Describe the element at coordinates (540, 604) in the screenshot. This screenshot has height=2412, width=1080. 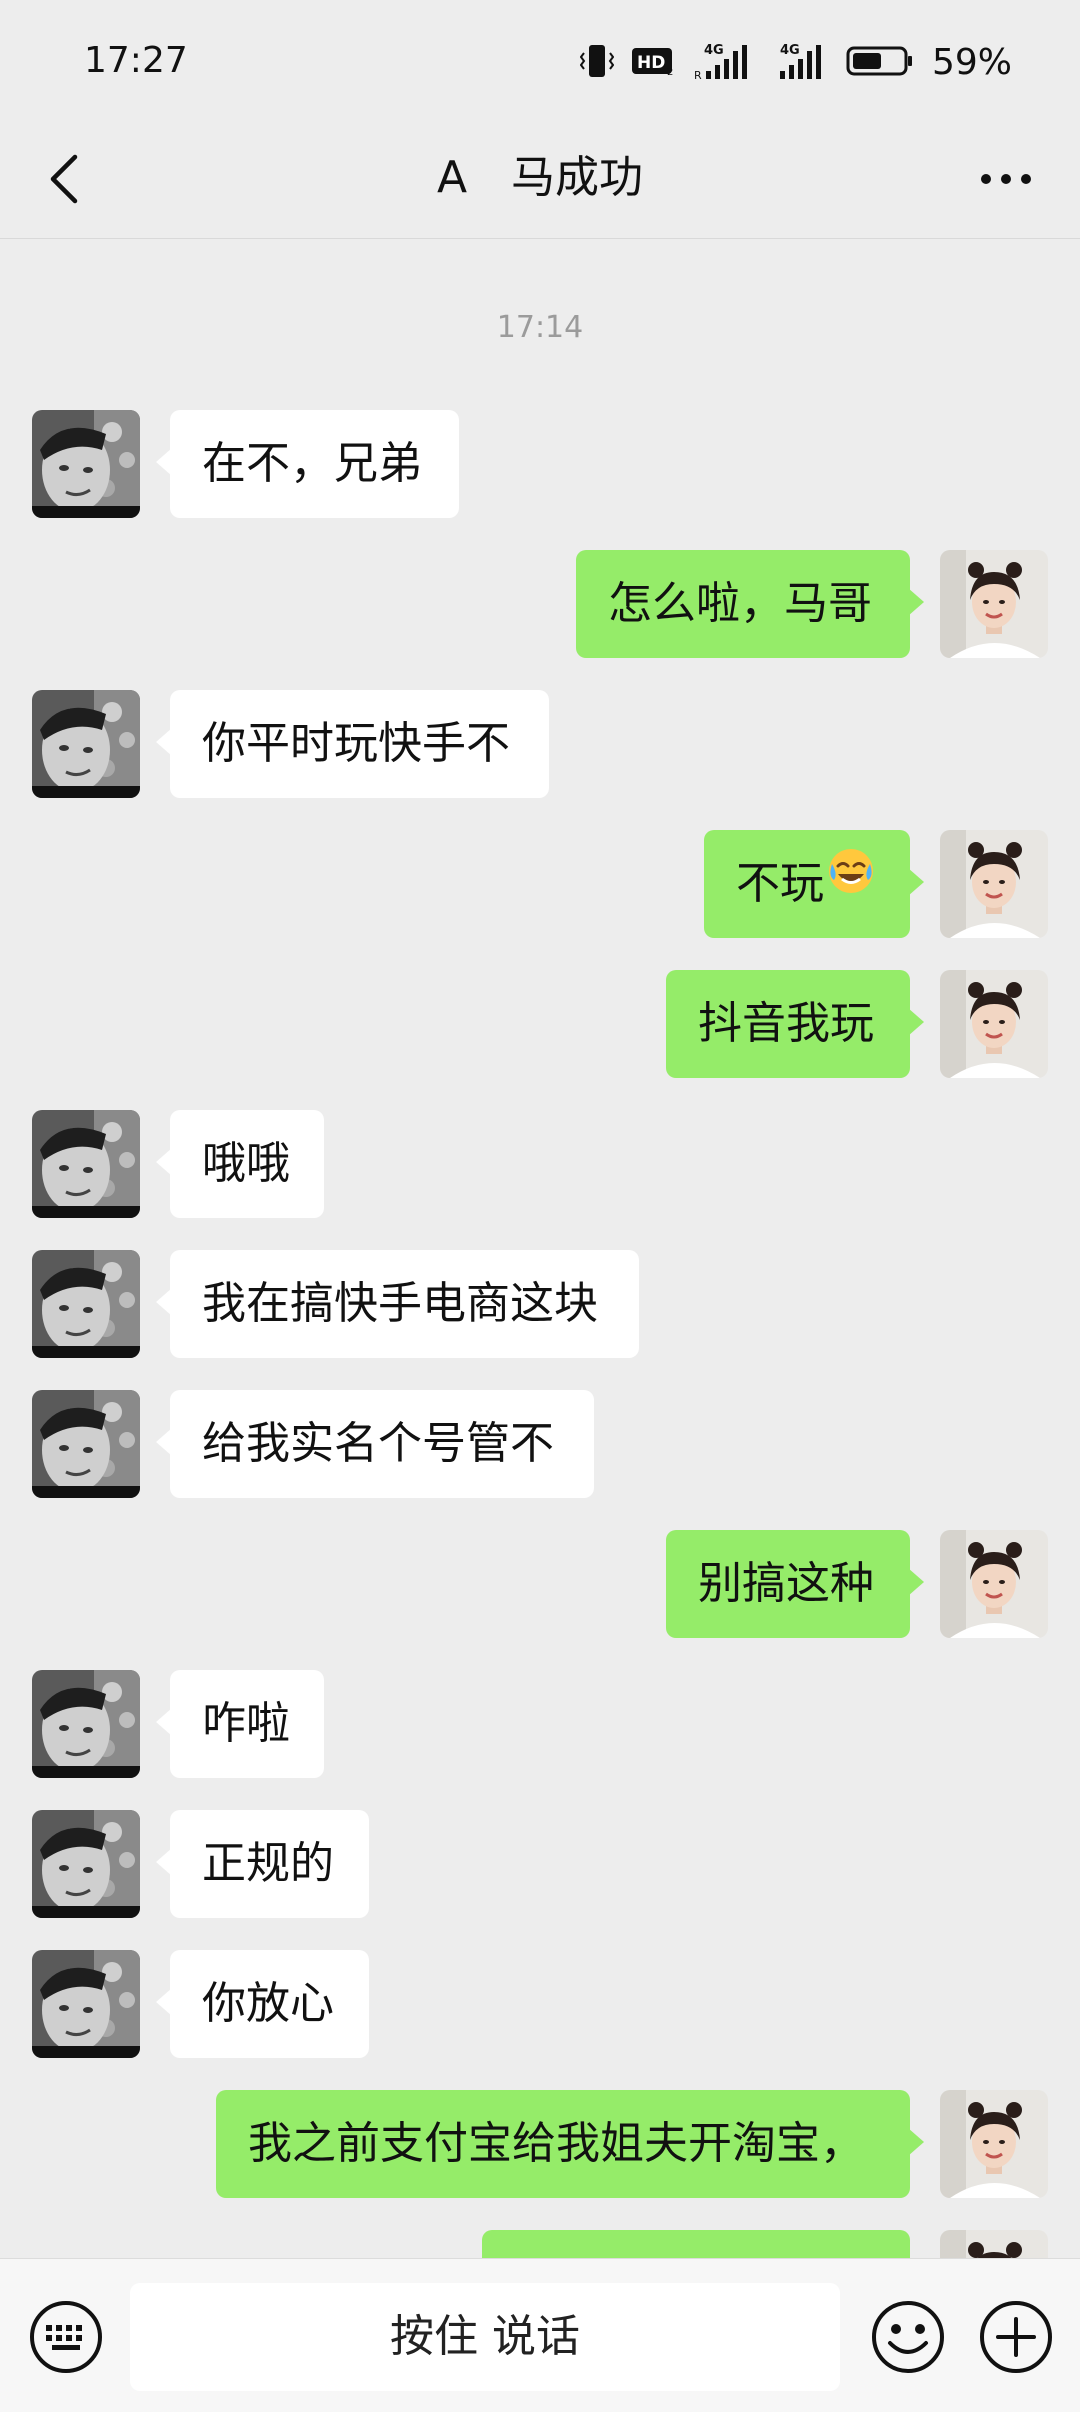
I see `sent-message: 怎么啦，马哥` at that location.